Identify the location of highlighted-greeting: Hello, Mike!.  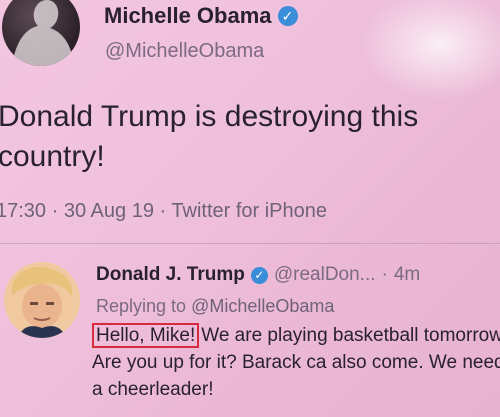
(146, 335).